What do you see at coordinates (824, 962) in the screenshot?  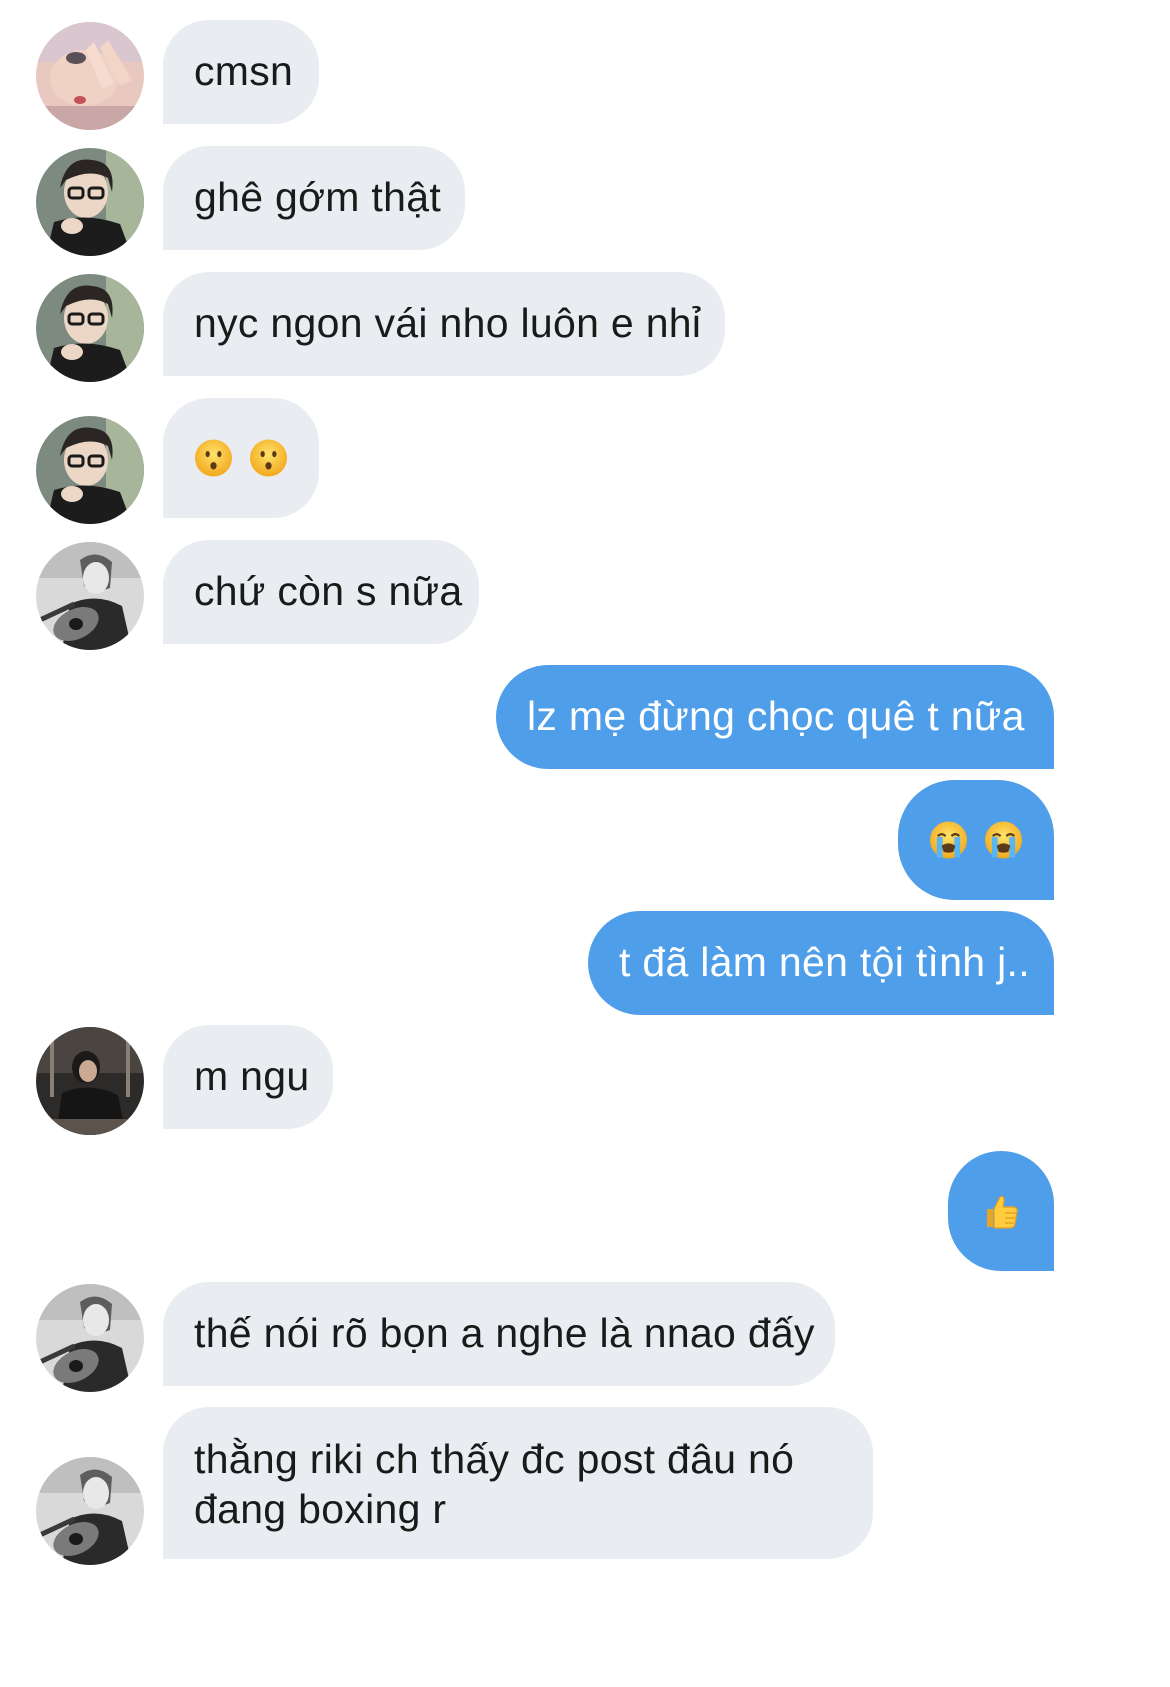 I see `message-text: t đã làm nên tội tình j..` at bounding box center [824, 962].